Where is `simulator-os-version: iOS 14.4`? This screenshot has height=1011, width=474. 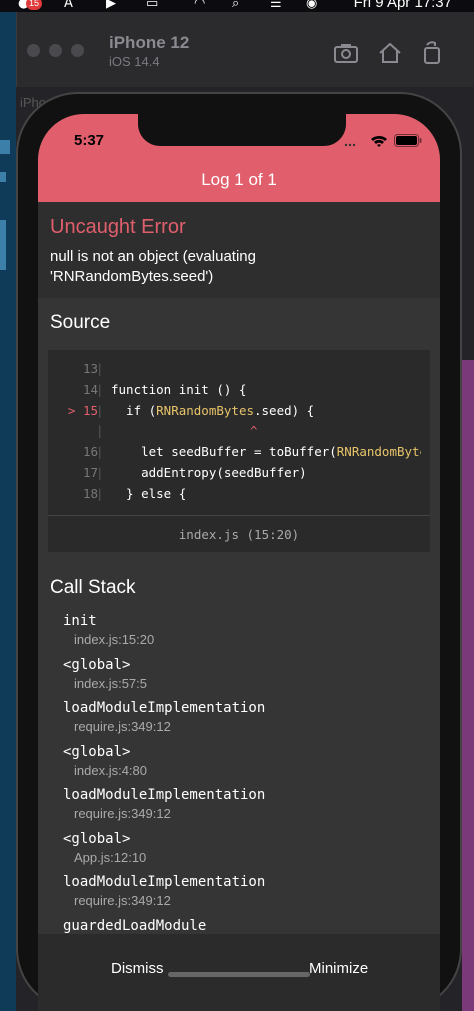 simulator-os-version: iOS 14.4 is located at coordinates (134, 61).